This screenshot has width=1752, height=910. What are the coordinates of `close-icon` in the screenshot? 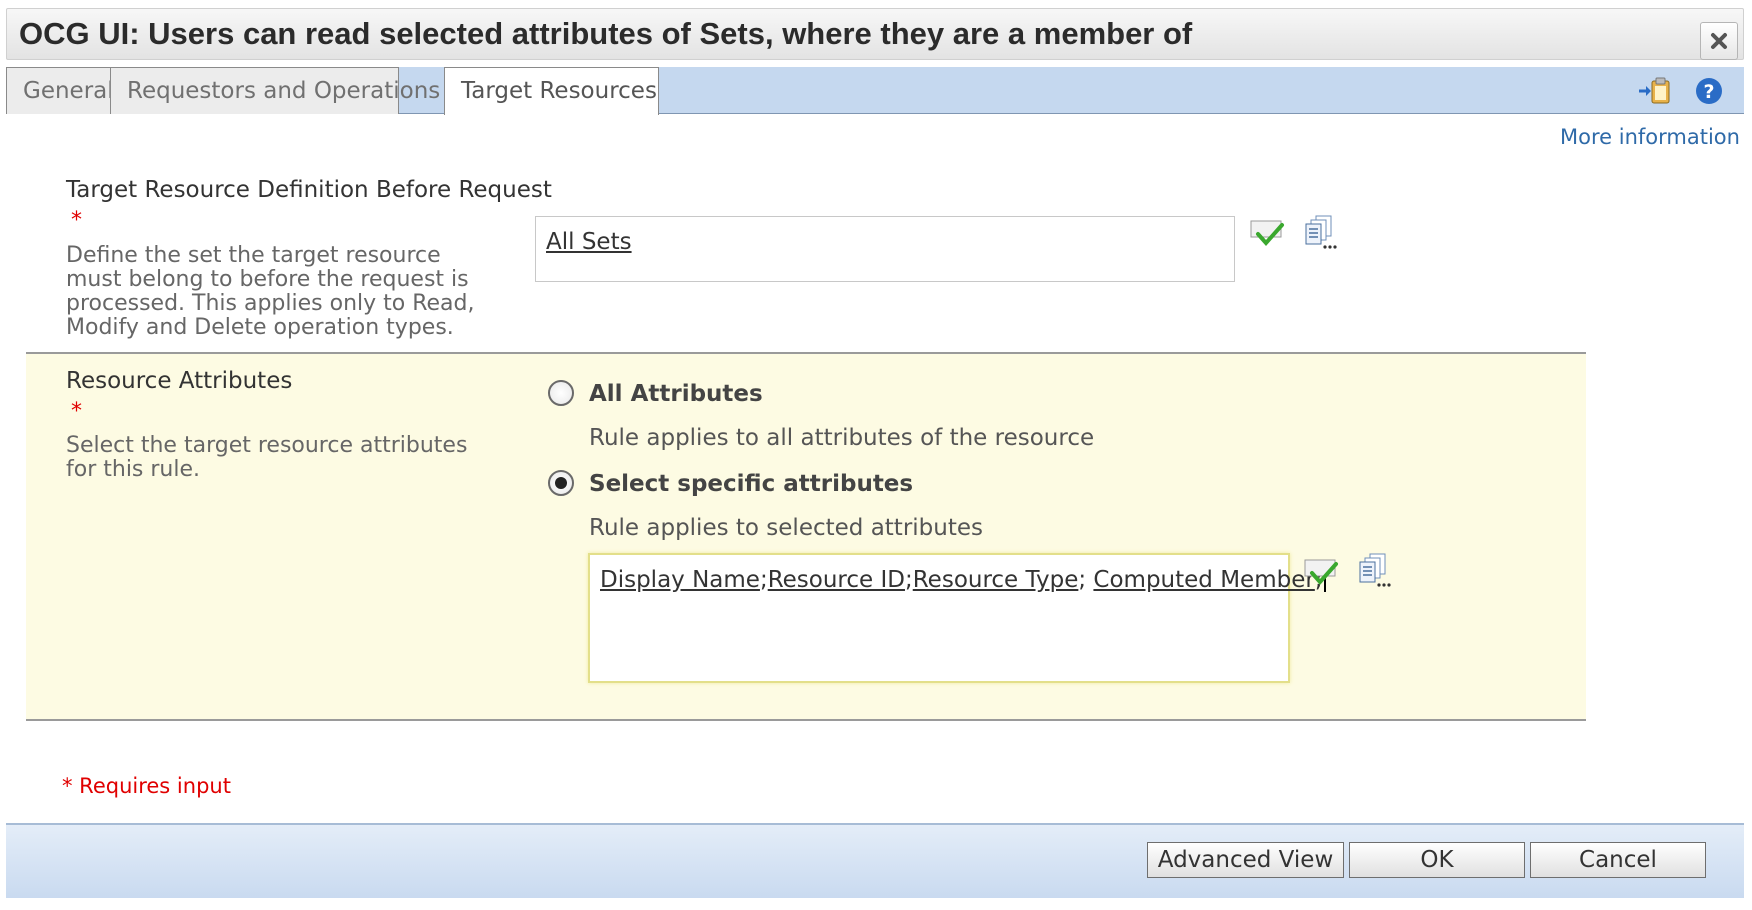 It's located at (1719, 41).